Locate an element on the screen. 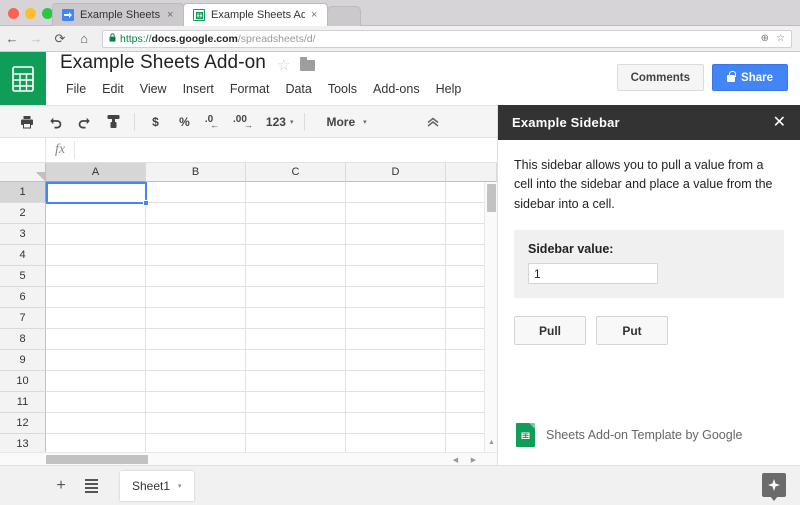 The height and width of the screenshot is (505, 800). grid-cell-A5 is located at coordinates (96, 276).